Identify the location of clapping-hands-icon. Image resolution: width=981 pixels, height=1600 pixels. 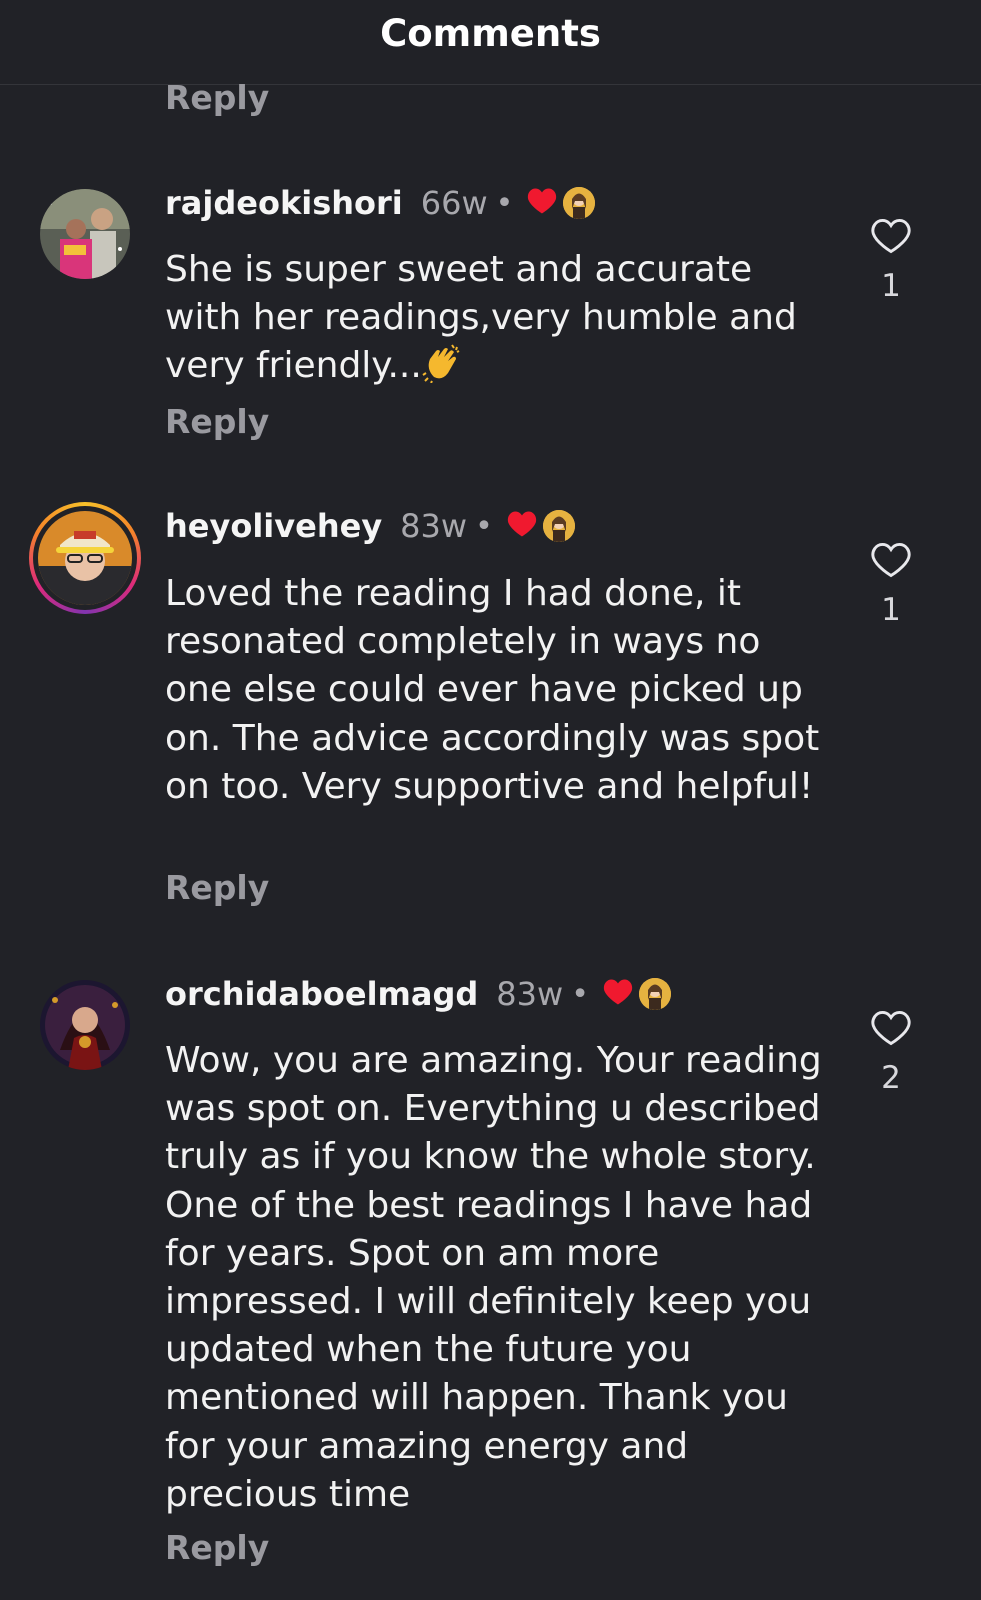
(442, 369).